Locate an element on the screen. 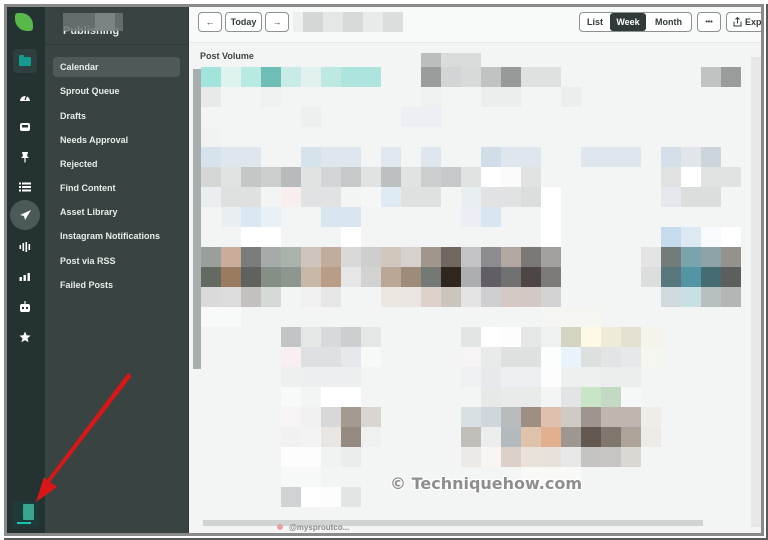 This screenshot has width=768, height=540. calendar-right-edge is located at coordinates (756, 292).